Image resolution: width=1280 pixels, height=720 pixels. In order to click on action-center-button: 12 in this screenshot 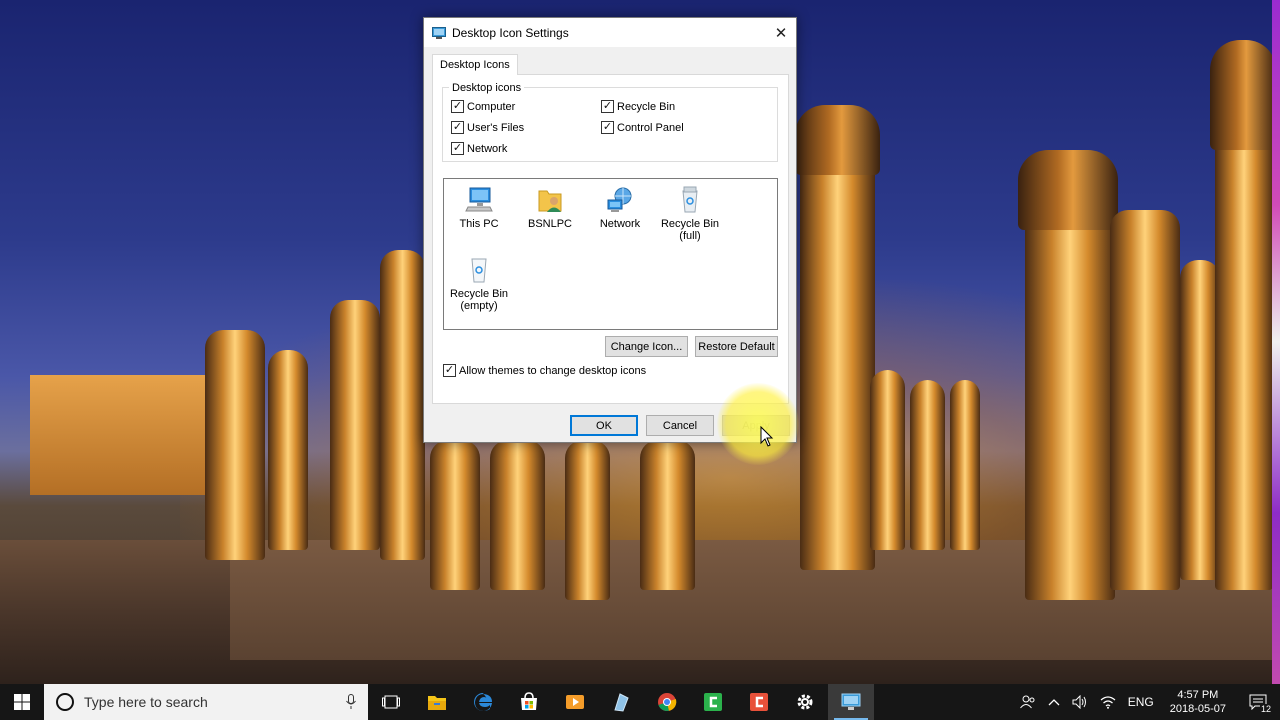, I will do `click(1258, 702)`.